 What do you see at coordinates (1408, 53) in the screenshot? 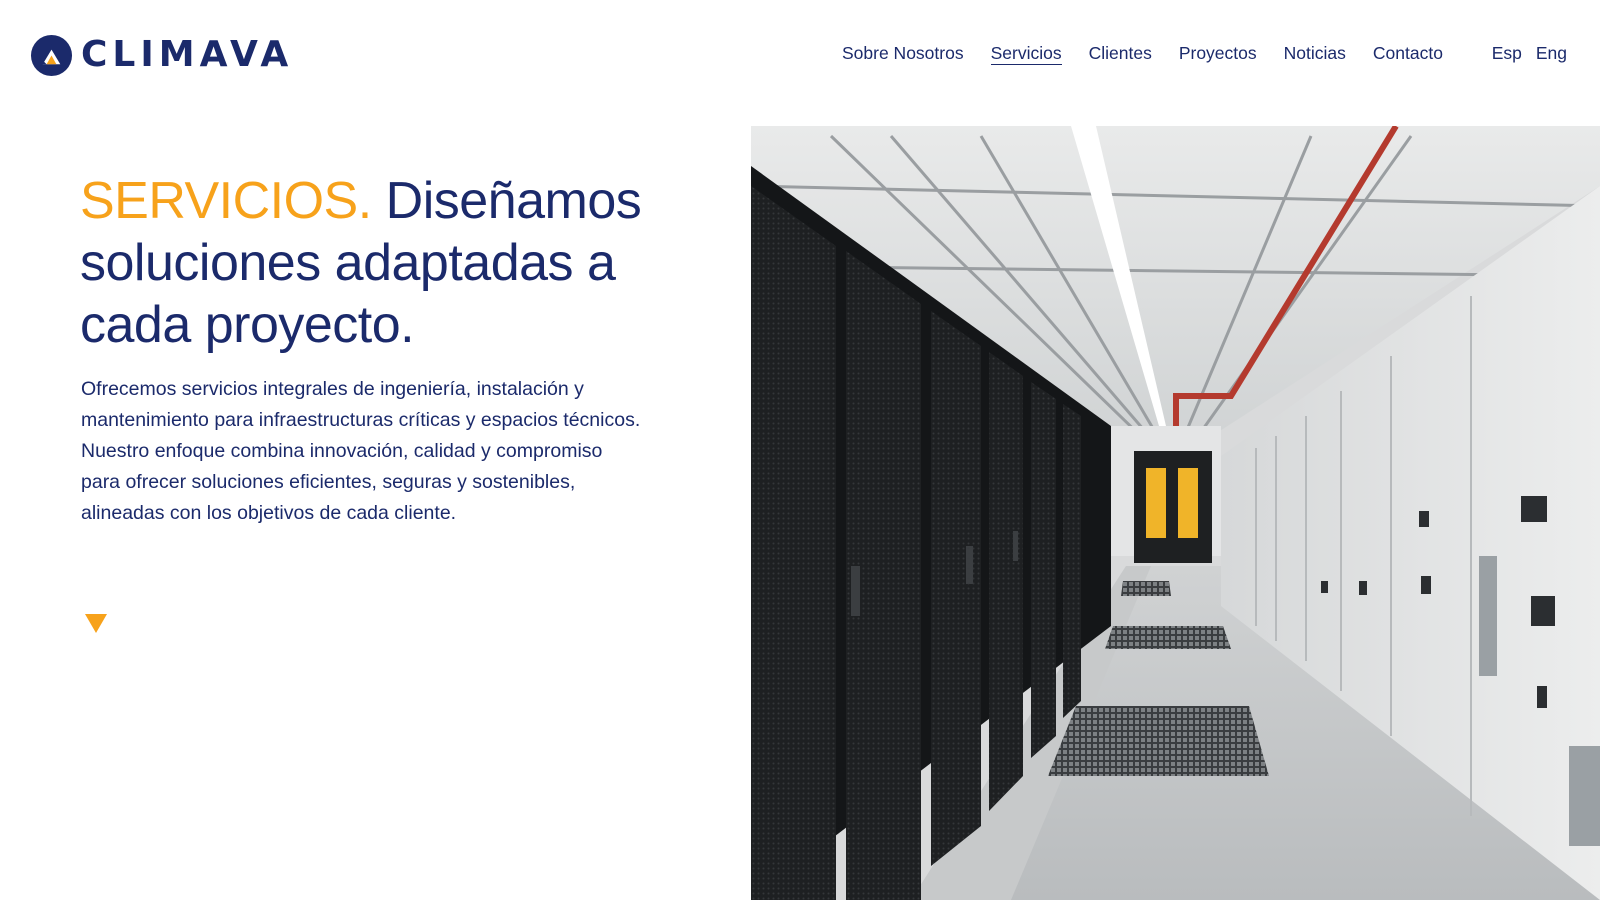
I see `nav-item-contacto: Contacto` at bounding box center [1408, 53].